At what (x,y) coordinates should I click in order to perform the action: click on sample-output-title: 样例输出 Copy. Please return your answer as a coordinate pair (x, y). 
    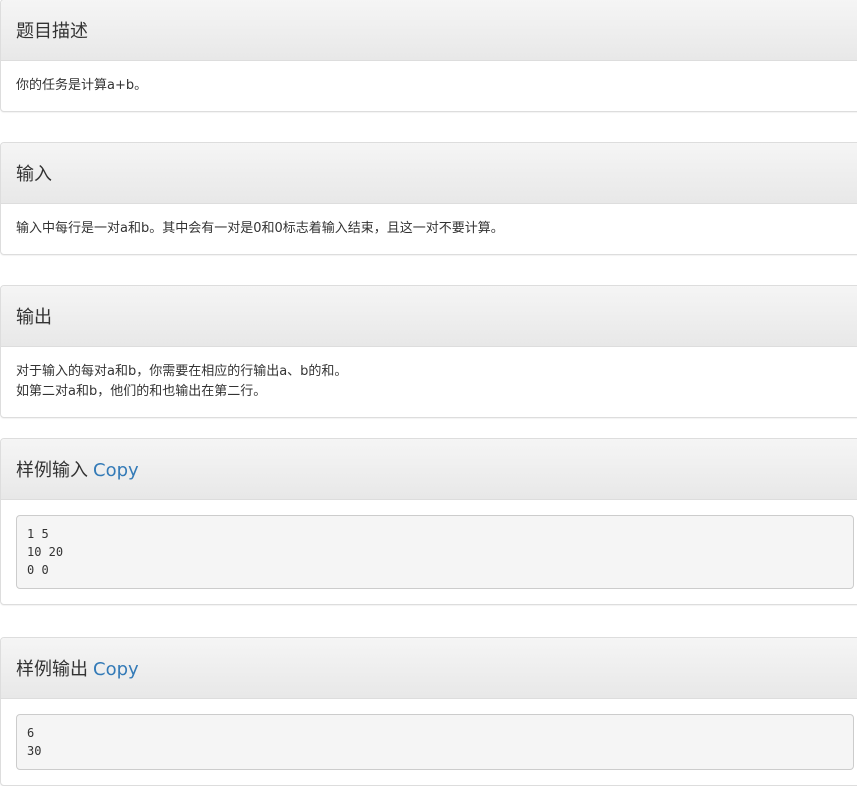
    Looking at the image, I should click on (77, 668).